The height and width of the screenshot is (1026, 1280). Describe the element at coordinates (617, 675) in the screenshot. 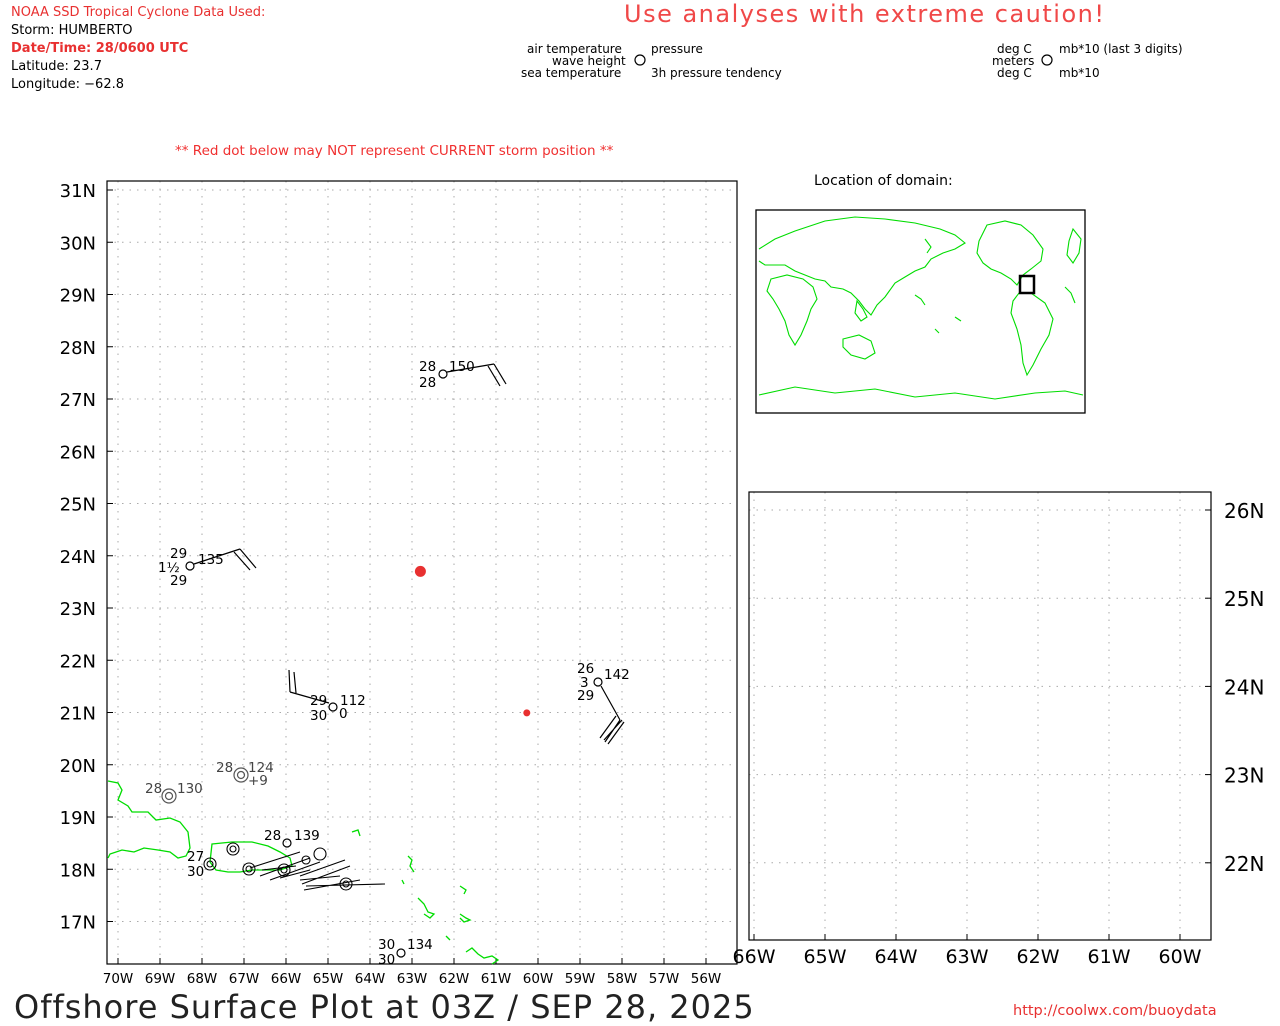

I see `pressure-label: 142` at that location.